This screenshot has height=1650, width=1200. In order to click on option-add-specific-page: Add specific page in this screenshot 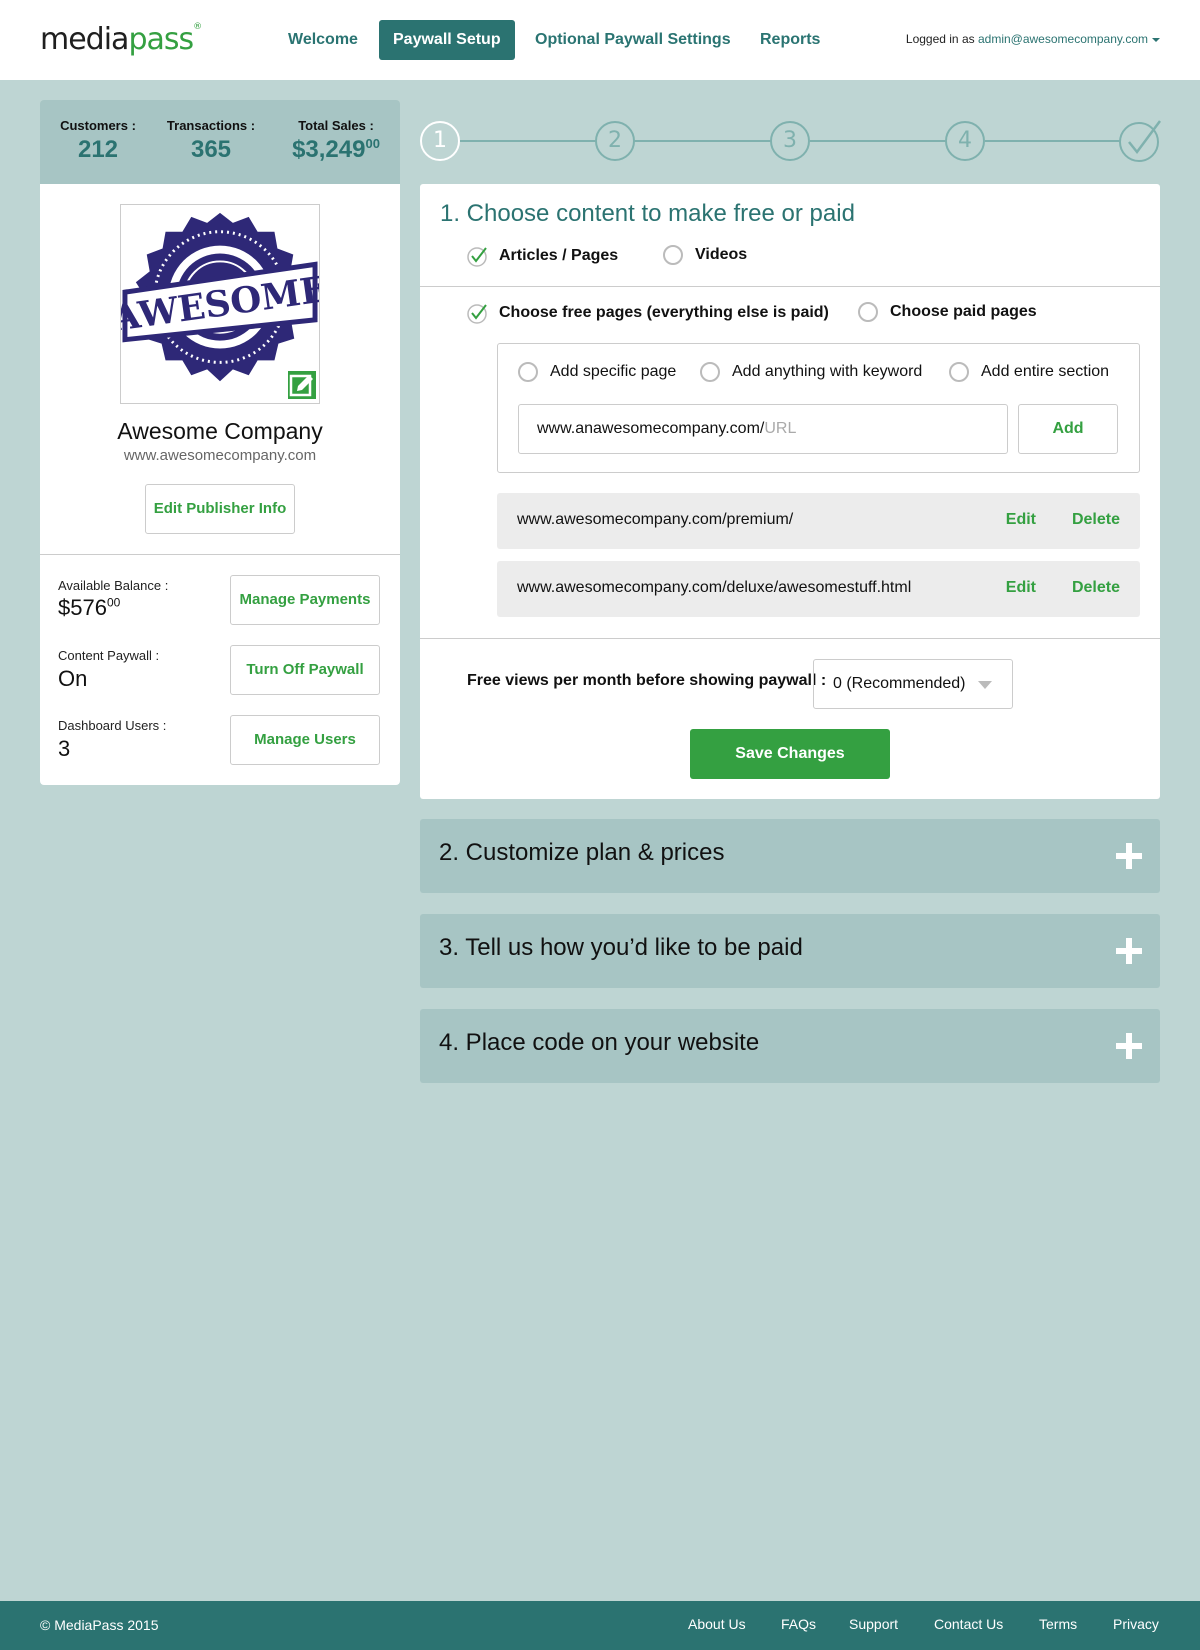, I will do `click(597, 372)`.